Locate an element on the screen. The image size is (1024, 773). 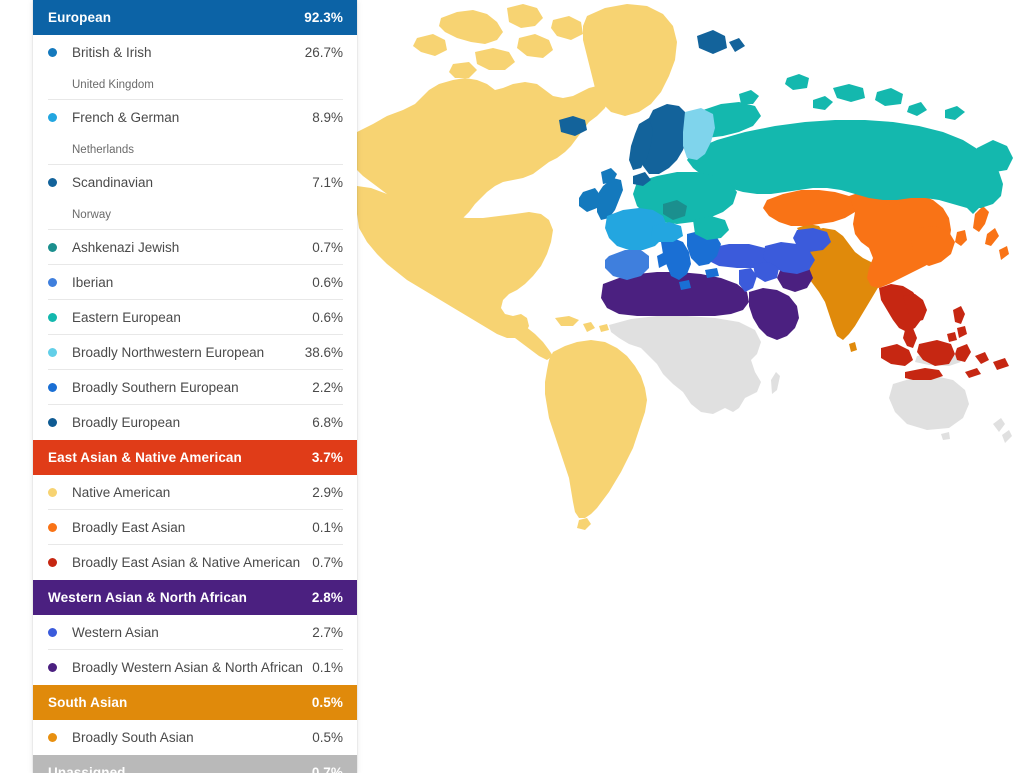
ancestry-population-row: Ashkenazi Jewish 0.7% is located at coordinates (195, 247).